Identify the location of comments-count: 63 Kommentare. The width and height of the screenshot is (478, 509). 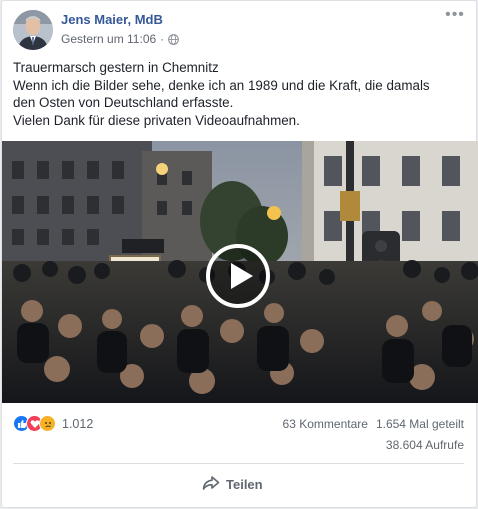
(325, 424).